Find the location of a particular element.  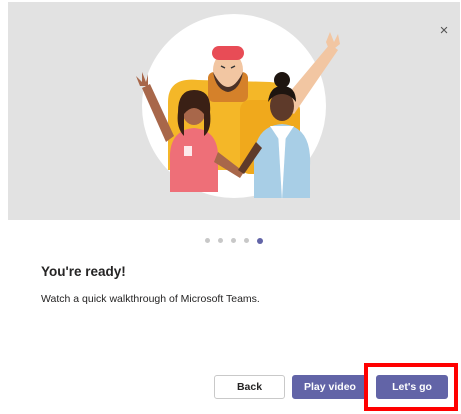

close-icon: × is located at coordinates (444, 30).